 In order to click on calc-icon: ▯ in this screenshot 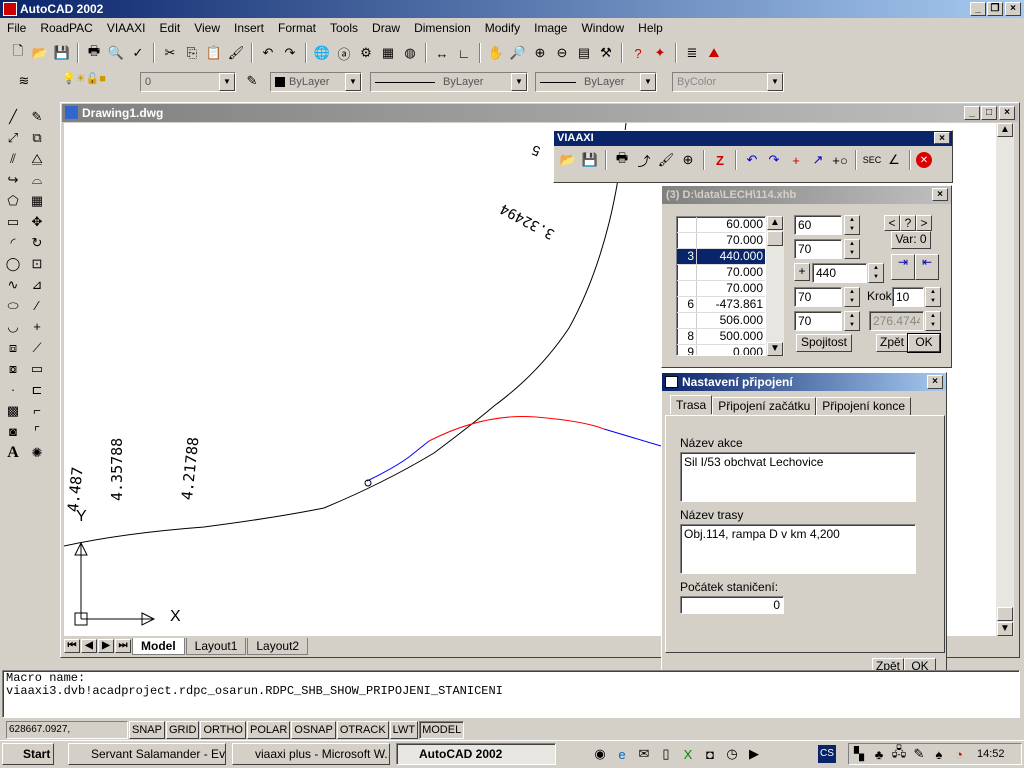, I will do `click(666, 754)`.